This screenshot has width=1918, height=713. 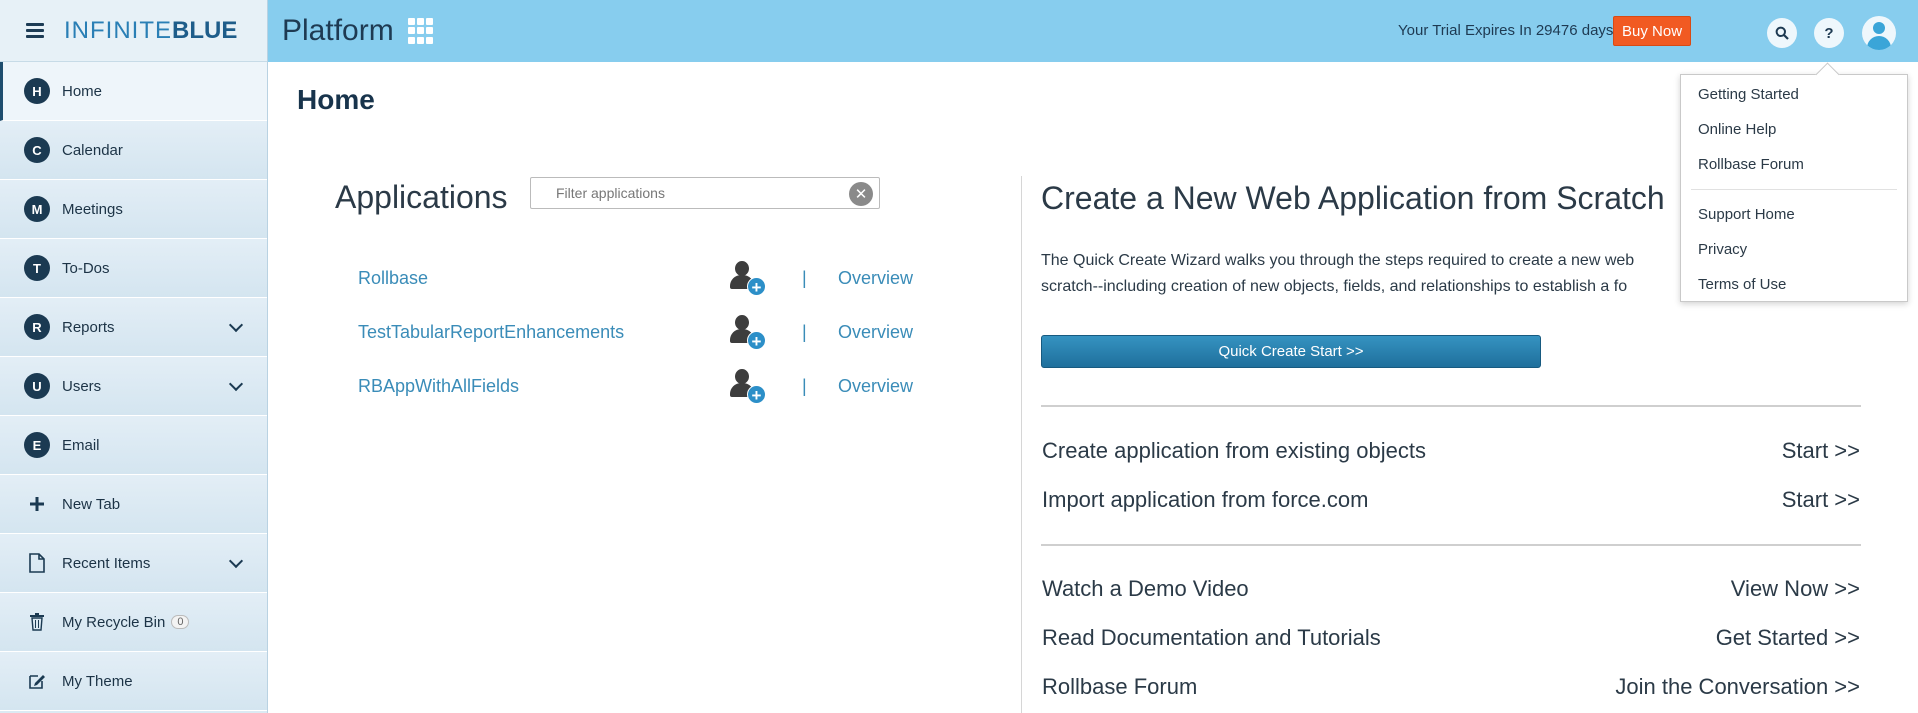 I want to click on link-row-label: Rollbase Forum, so click(x=1120, y=686).